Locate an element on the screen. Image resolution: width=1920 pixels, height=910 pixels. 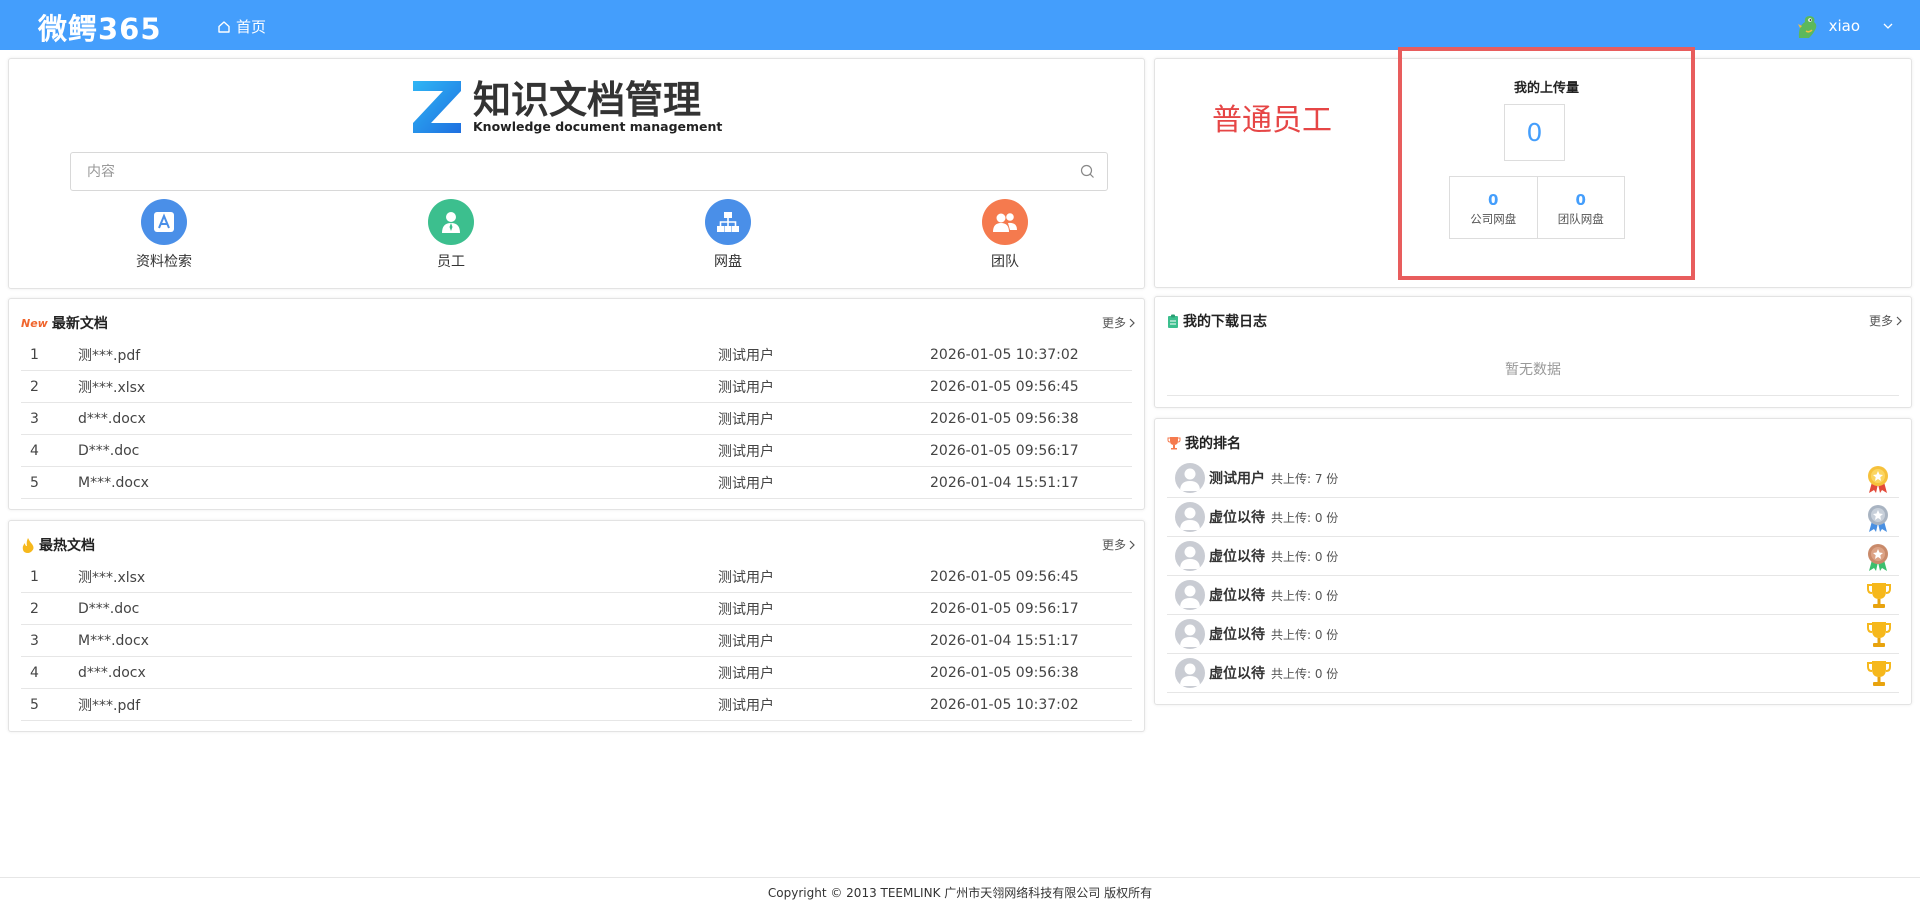
team-disk-stat: 0 团队网盘 is located at coordinates (1580, 207).